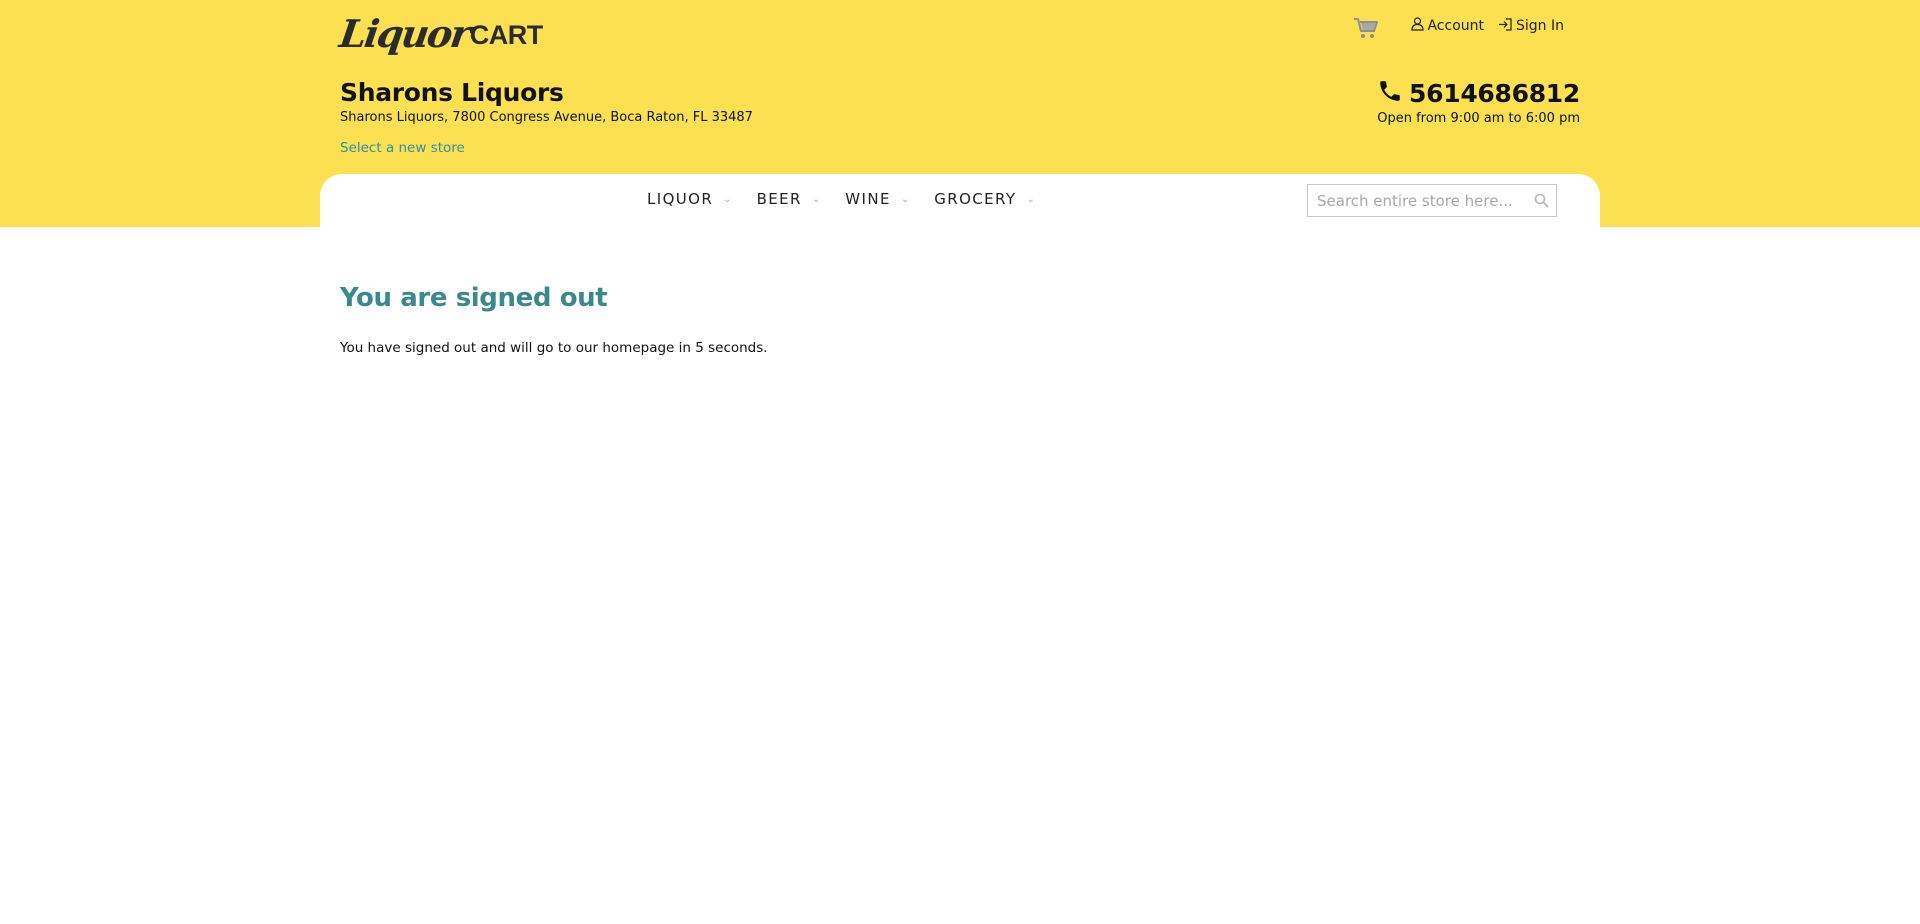 This screenshot has width=1920, height=924. I want to click on shopping-cart-icon, so click(1366, 29).